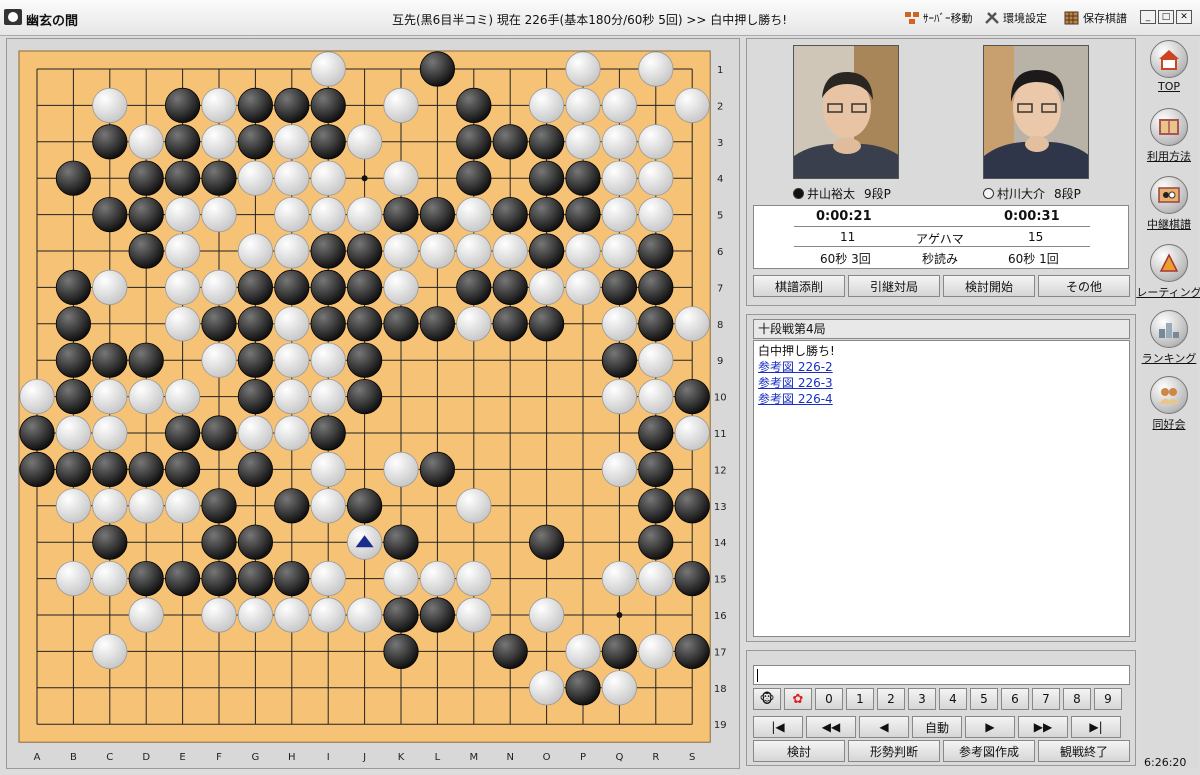 This screenshot has width=1200, height=775. What do you see at coordinates (922, 699) in the screenshot?
I see `number-button: 3` at bounding box center [922, 699].